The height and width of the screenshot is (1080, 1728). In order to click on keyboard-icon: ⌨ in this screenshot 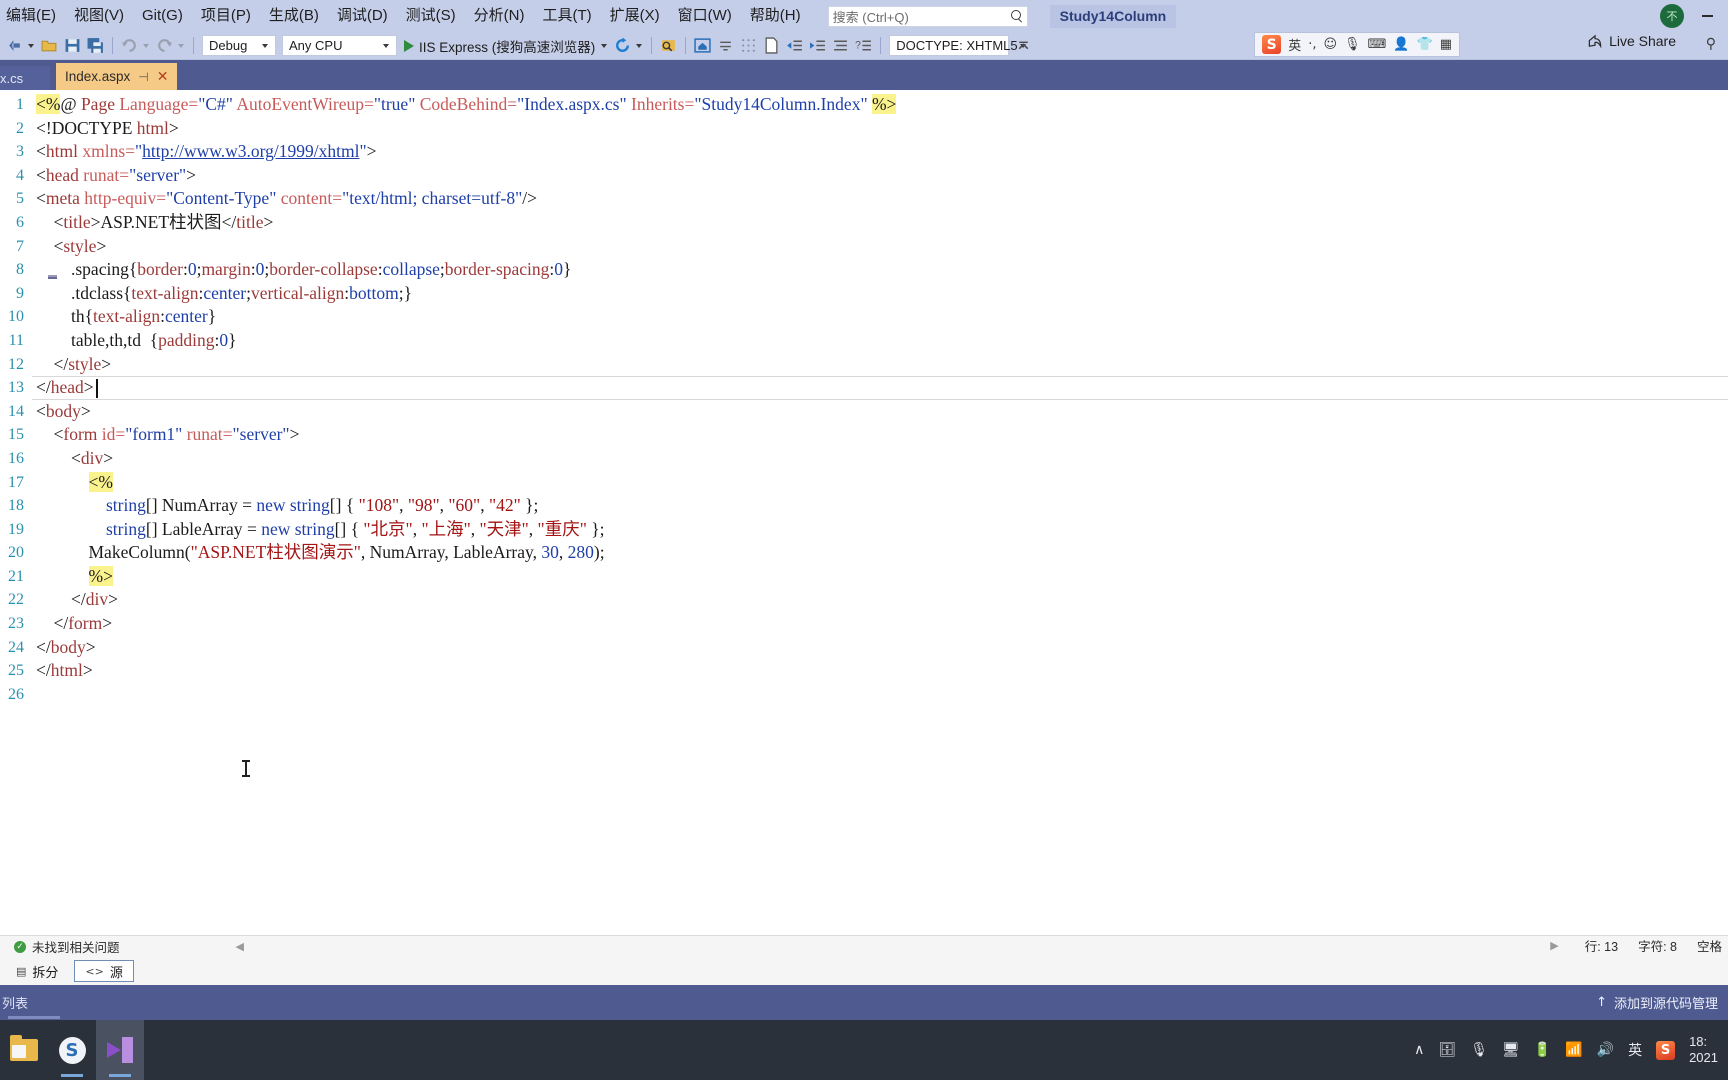, I will do `click(1377, 44)`.